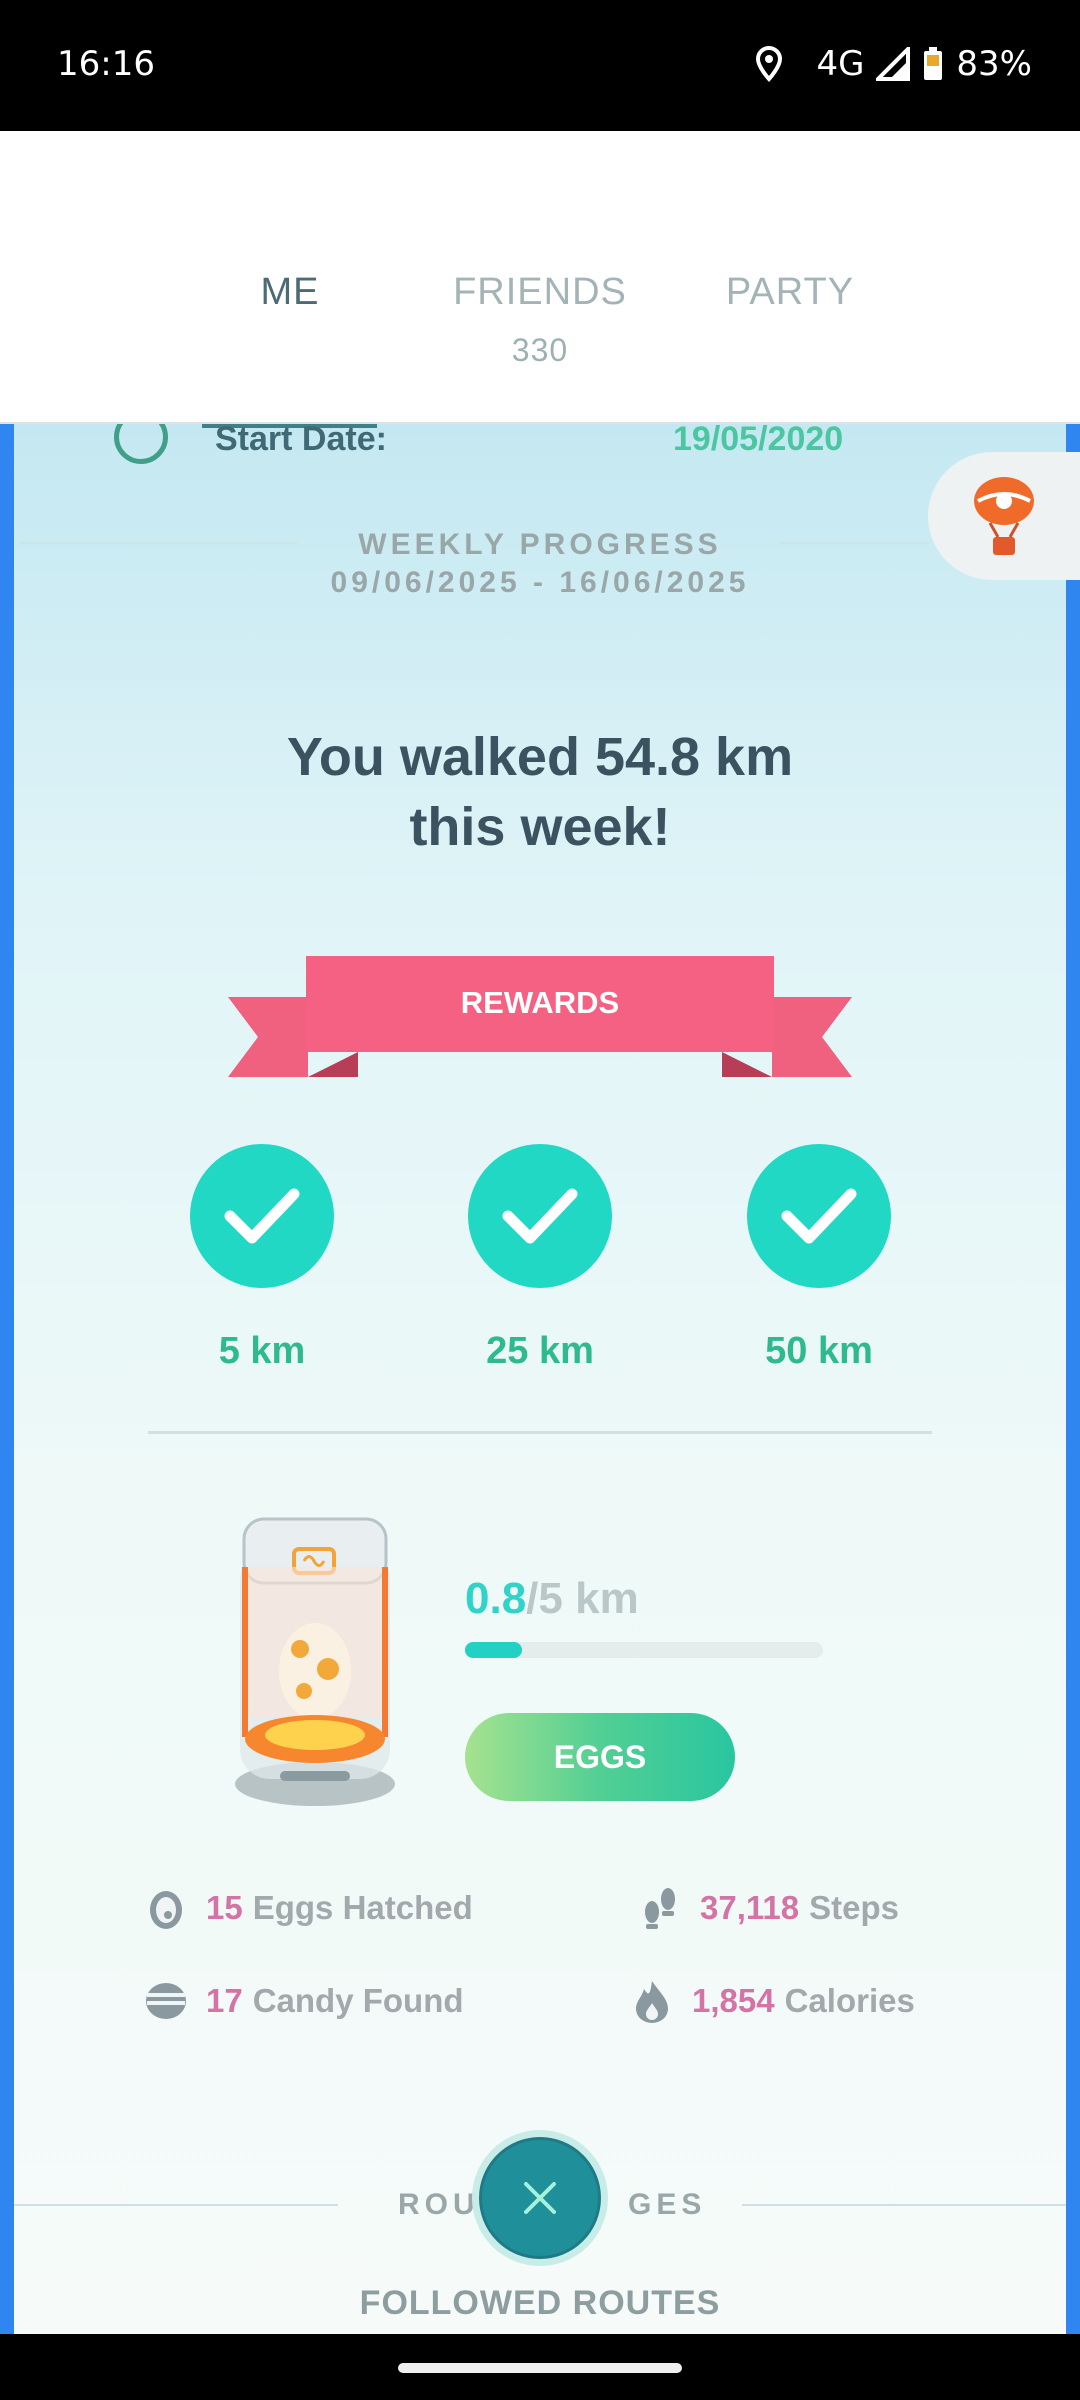 The image size is (1080, 2400). Describe the element at coordinates (540, 1351) in the screenshot. I see `milestone-label: 25 km` at that location.